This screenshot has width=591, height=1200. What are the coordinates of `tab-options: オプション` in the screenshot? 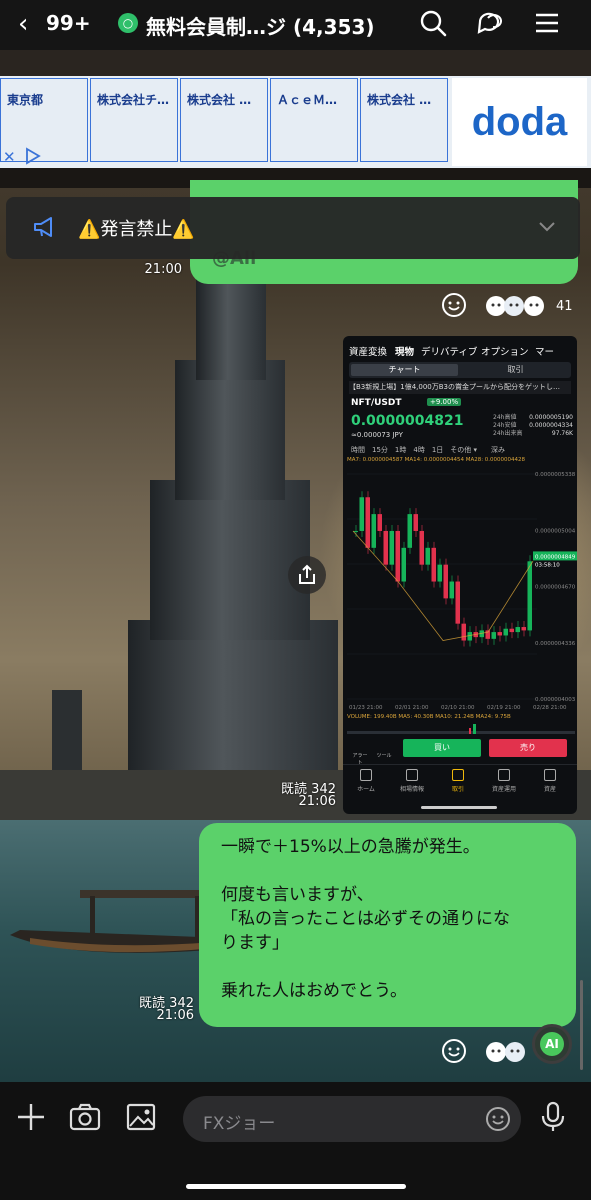 It's located at (505, 352).